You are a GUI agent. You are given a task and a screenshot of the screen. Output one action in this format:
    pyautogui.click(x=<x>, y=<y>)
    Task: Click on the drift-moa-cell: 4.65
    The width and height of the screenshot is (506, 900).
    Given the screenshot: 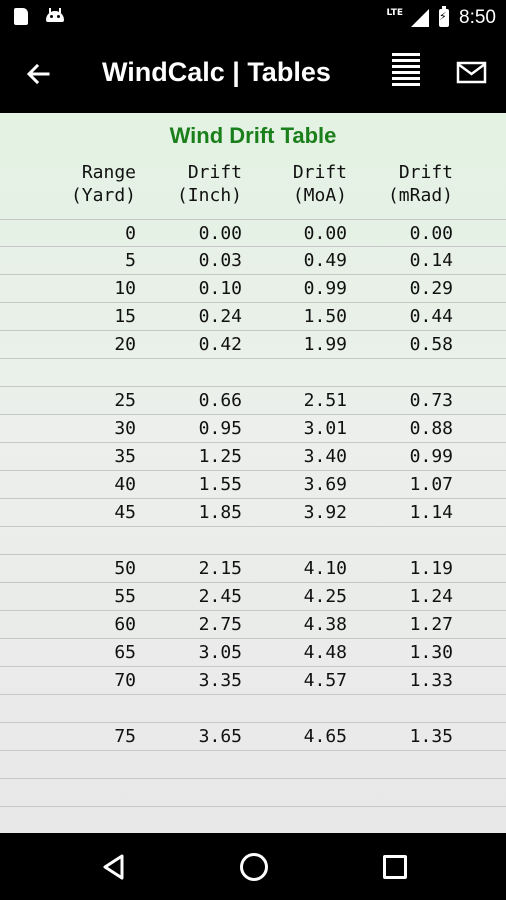 What is the action you would take?
    pyautogui.click(x=325, y=736)
    